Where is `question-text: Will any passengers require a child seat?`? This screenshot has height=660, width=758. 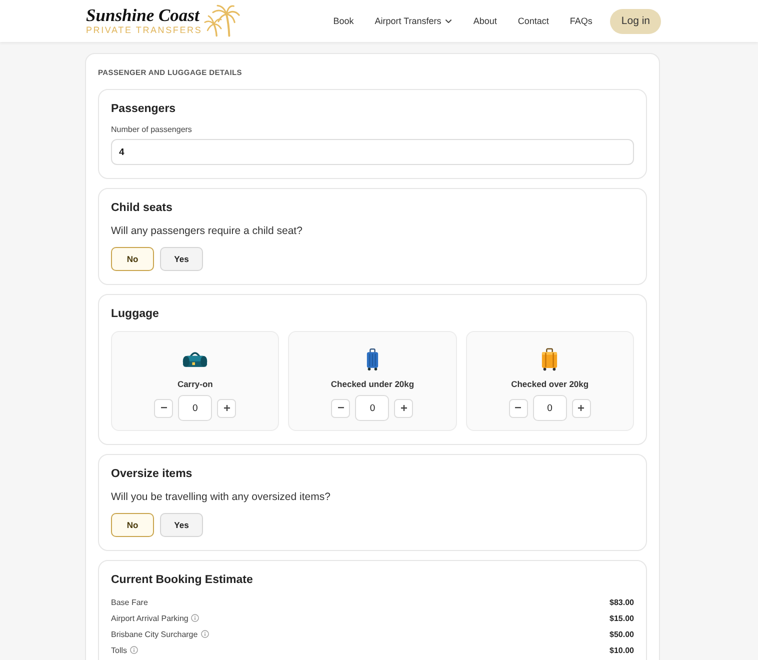
question-text: Will any passengers require a child seat? is located at coordinates (207, 231).